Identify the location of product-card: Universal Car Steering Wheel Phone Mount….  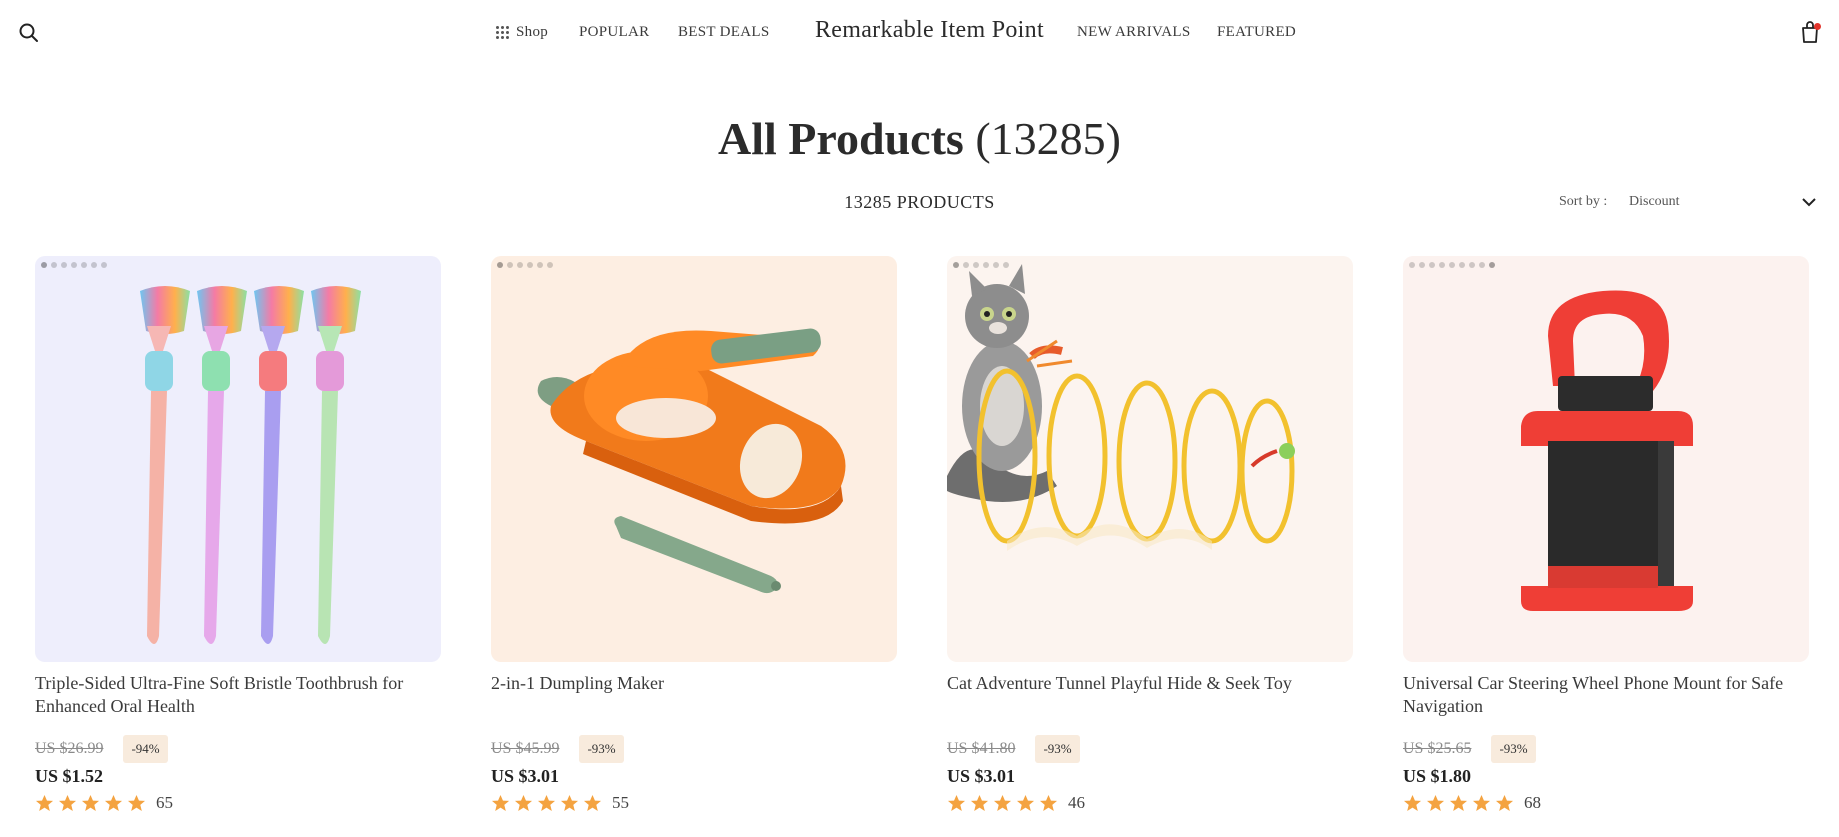
(1606, 534).